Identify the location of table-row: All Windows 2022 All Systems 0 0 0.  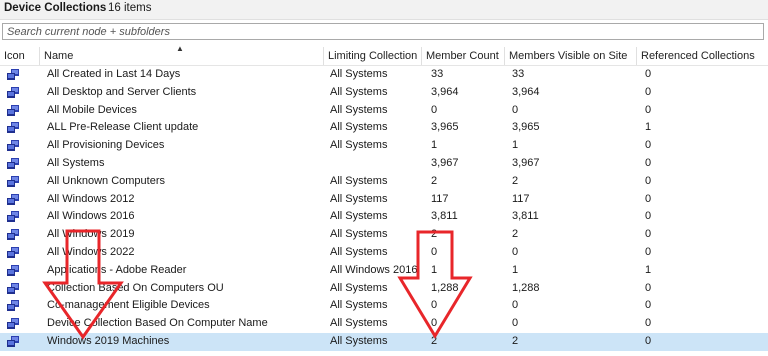
(384, 253).